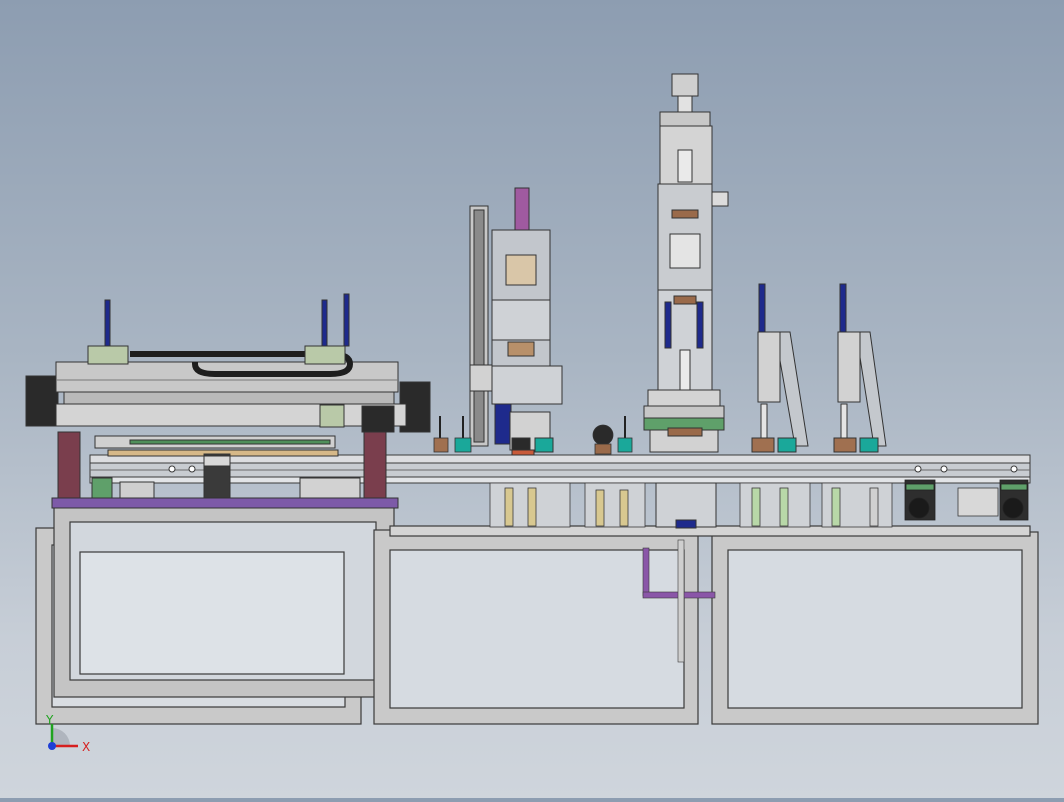  I want to click on magenta-cylinder, so click(522, 209).